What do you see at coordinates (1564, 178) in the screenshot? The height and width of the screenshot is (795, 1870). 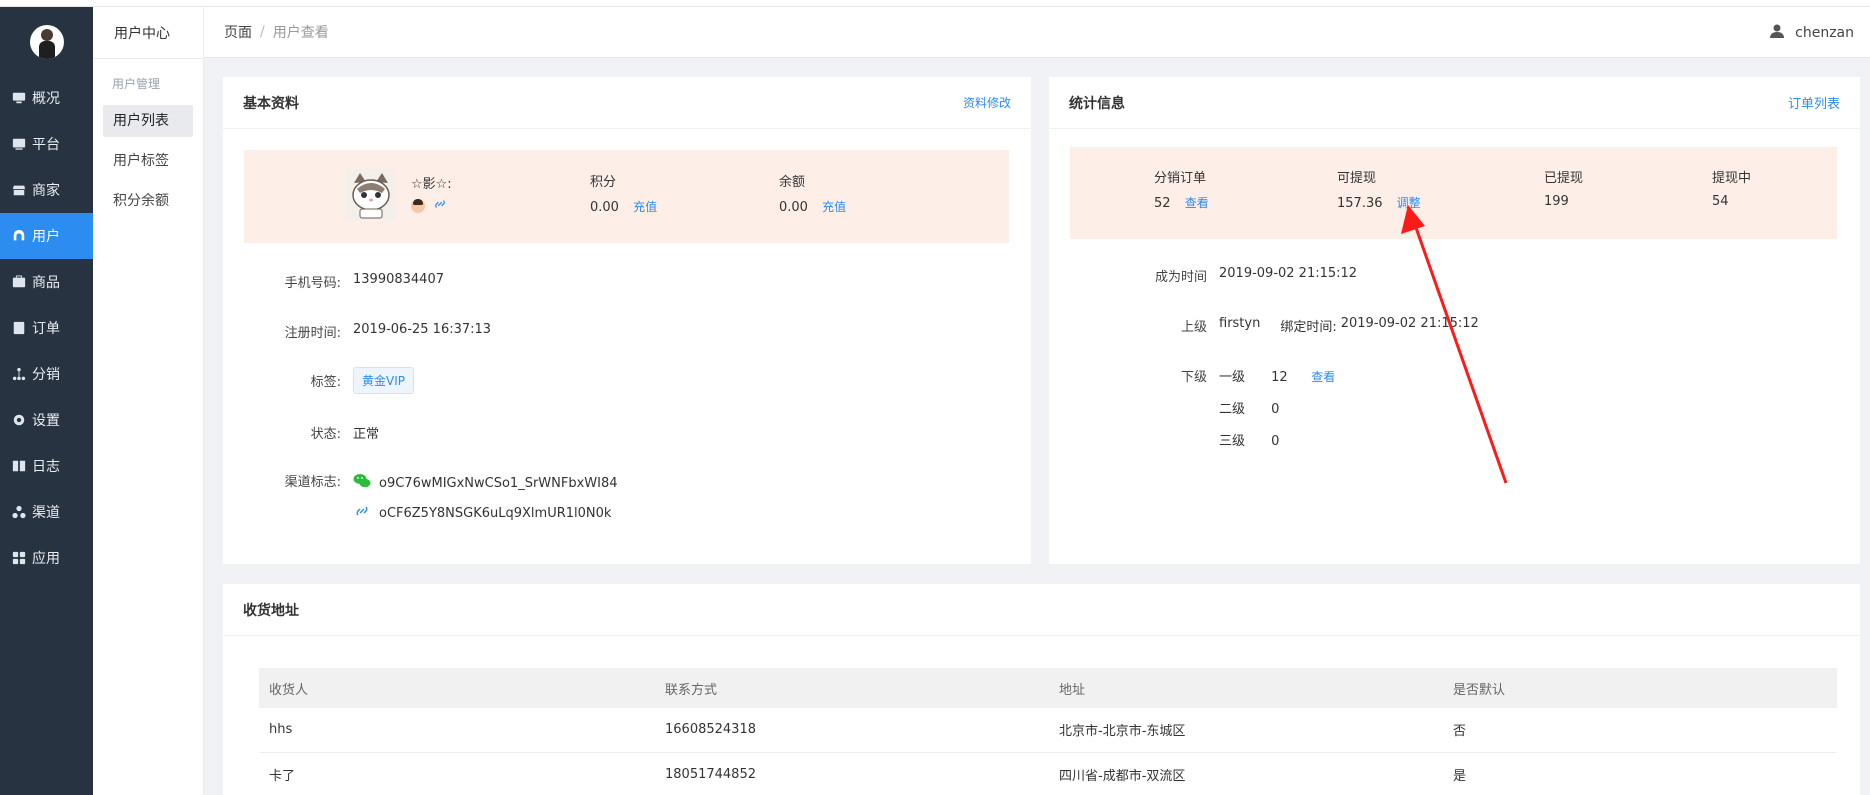 I see `withdrawn-label: 已提现` at bounding box center [1564, 178].